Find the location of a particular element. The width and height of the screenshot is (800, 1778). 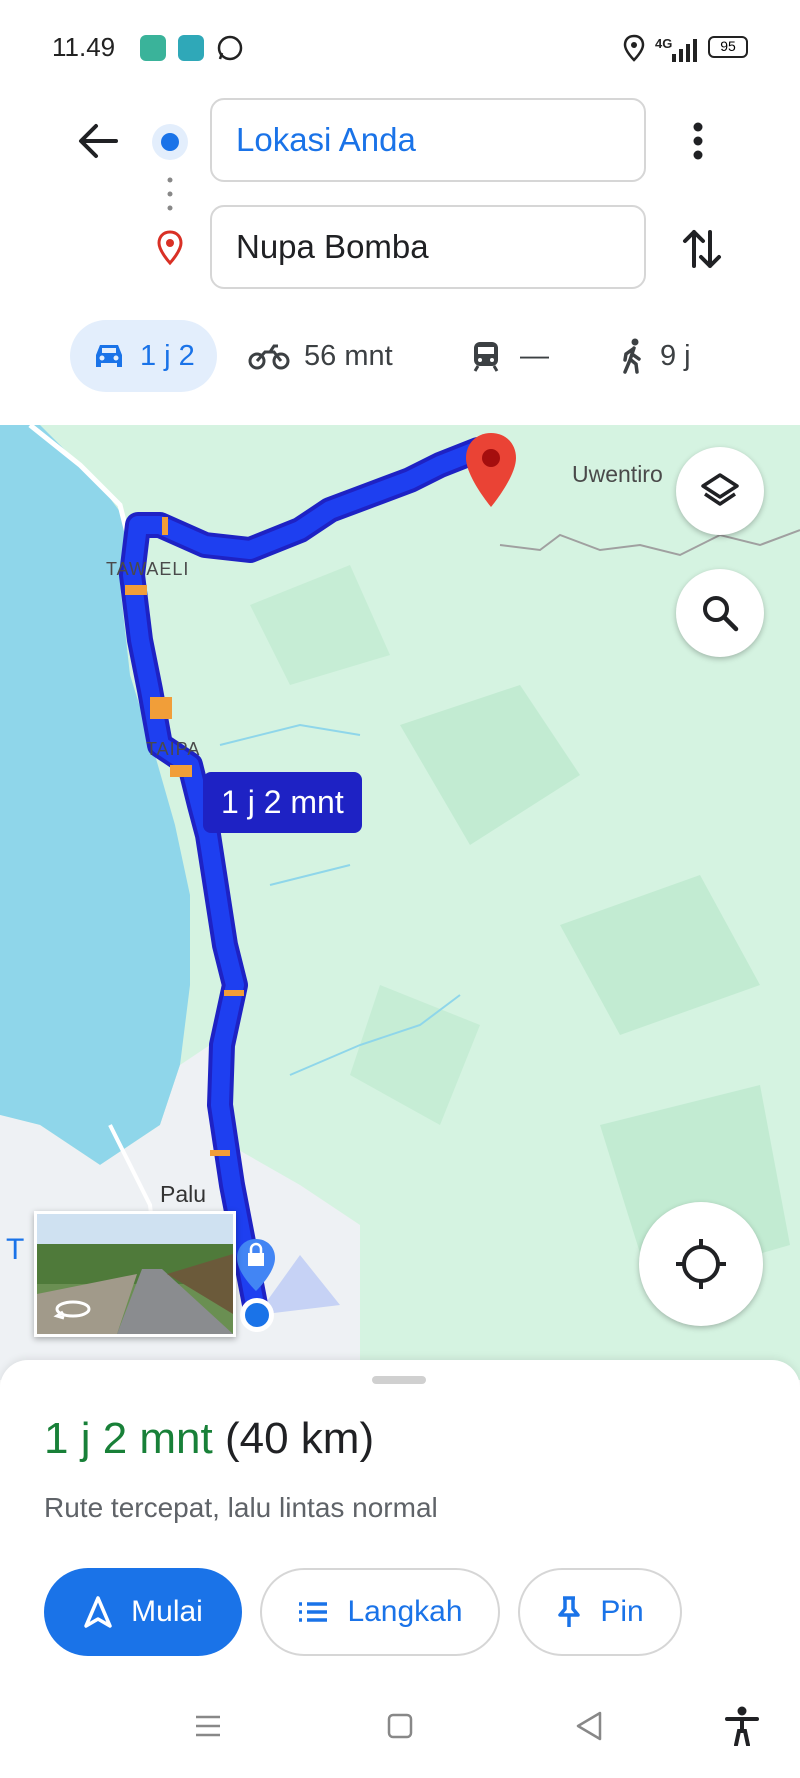

tab-car: 1 j 2 is located at coordinates (143, 356).